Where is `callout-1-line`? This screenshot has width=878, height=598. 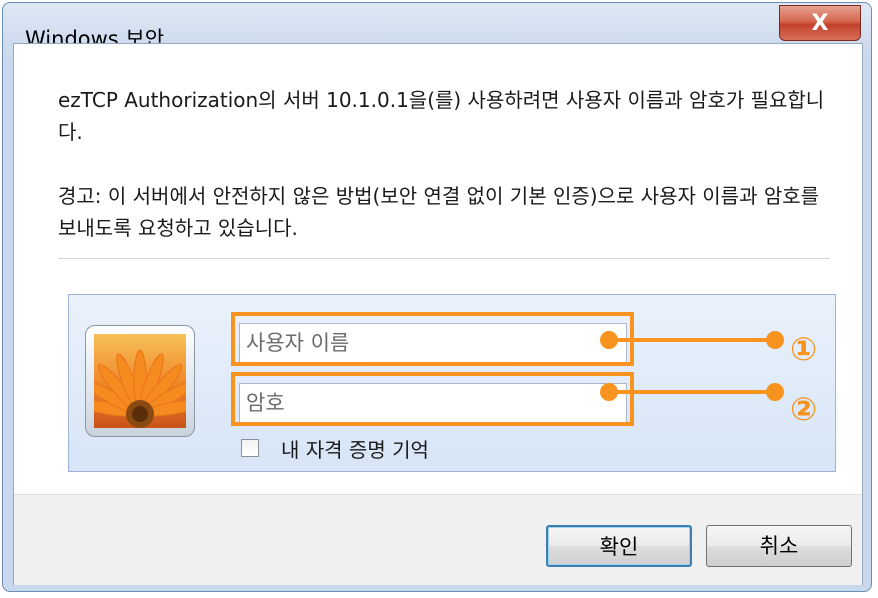 callout-1-line is located at coordinates (692, 340).